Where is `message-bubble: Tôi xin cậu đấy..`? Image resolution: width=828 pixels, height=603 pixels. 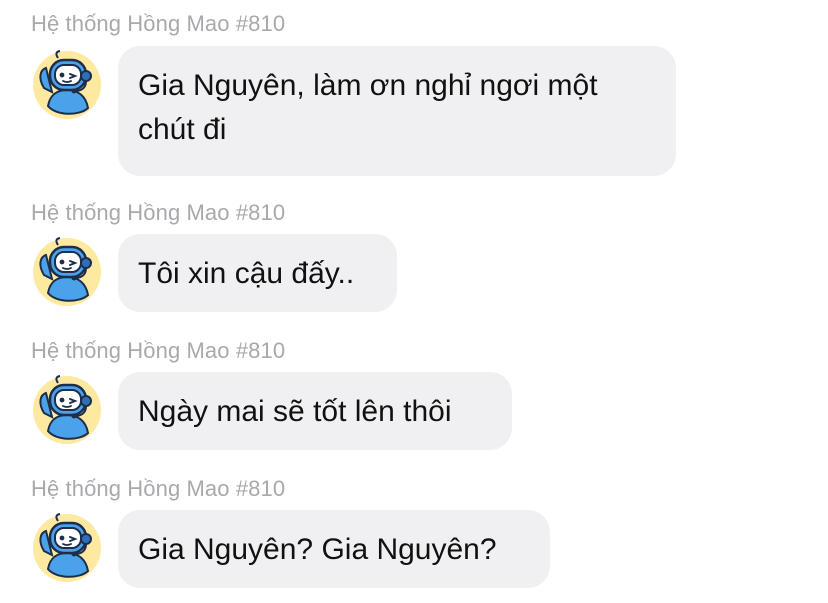 message-bubble: Tôi xin cậu đấy.. is located at coordinates (257, 273).